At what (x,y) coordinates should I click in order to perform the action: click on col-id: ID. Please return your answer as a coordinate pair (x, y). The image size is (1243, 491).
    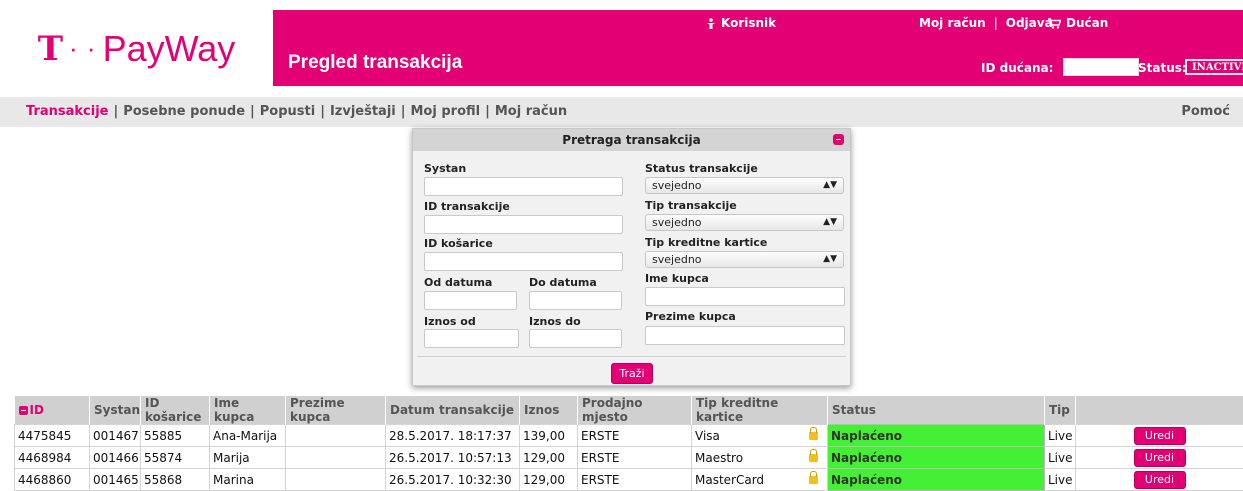
    Looking at the image, I should click on (52, 410).